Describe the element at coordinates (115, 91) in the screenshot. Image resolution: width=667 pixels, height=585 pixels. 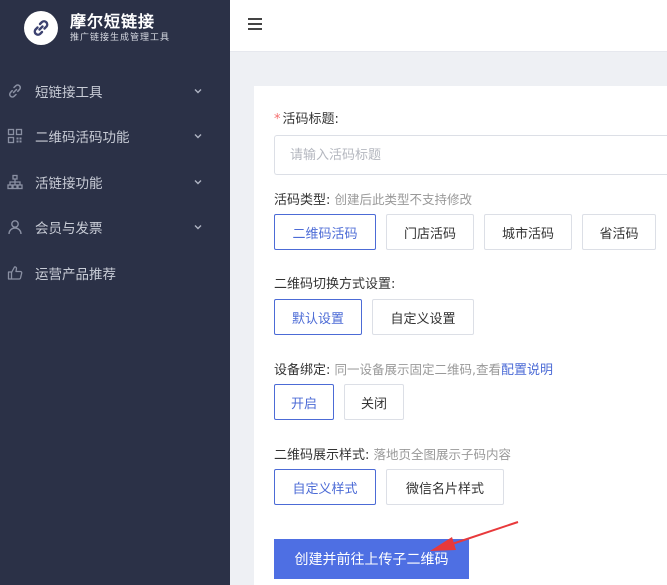
I see `sidebar-item-short-link: 短链接工具` at that location.